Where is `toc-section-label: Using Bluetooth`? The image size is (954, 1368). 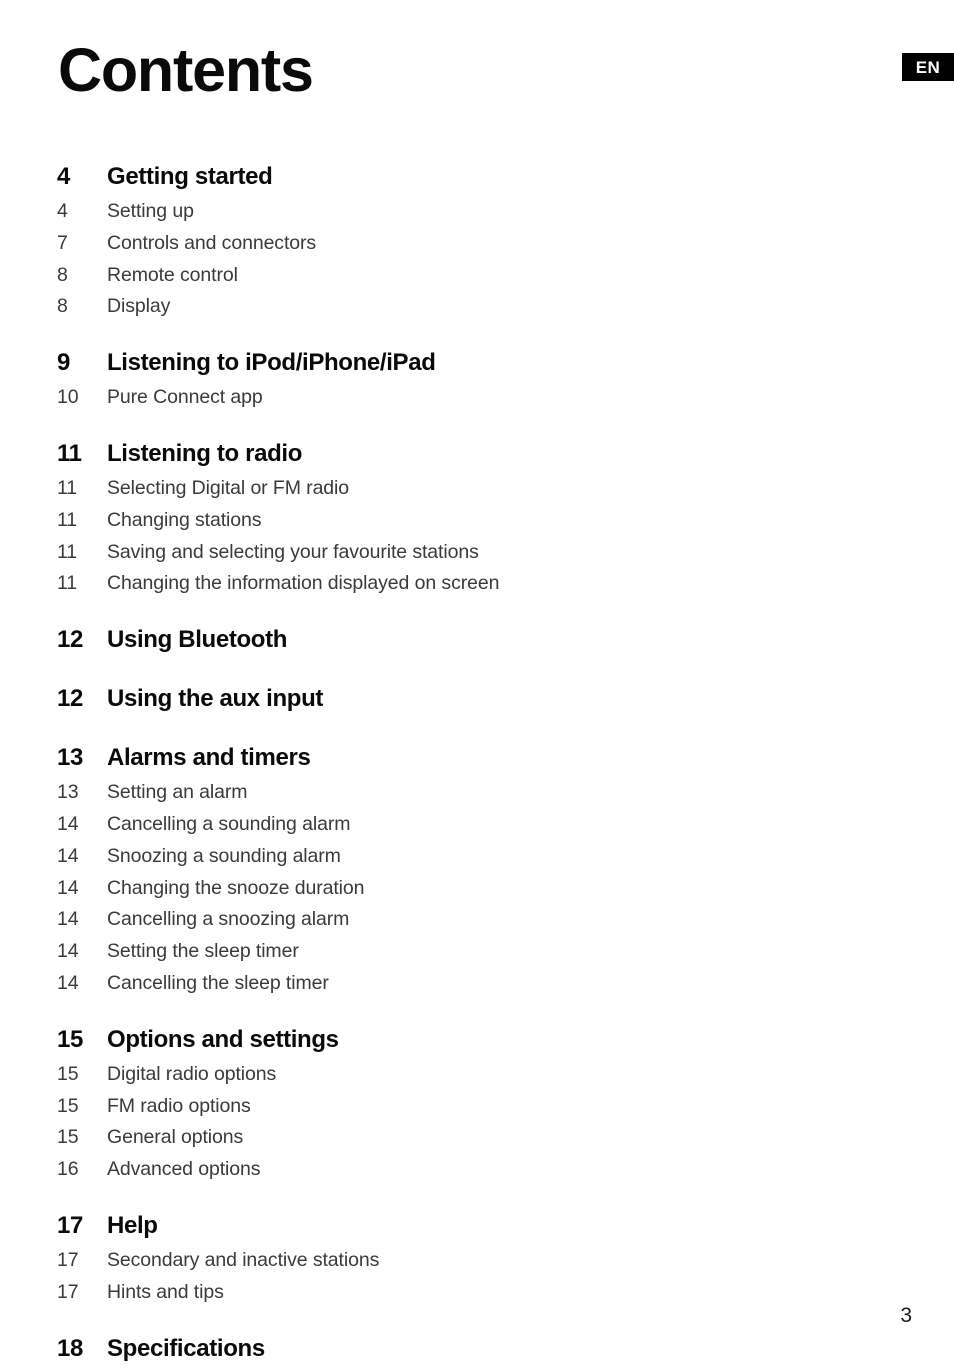 toc-section-label: Using Bluetooth is located at coordinates (197, 640).